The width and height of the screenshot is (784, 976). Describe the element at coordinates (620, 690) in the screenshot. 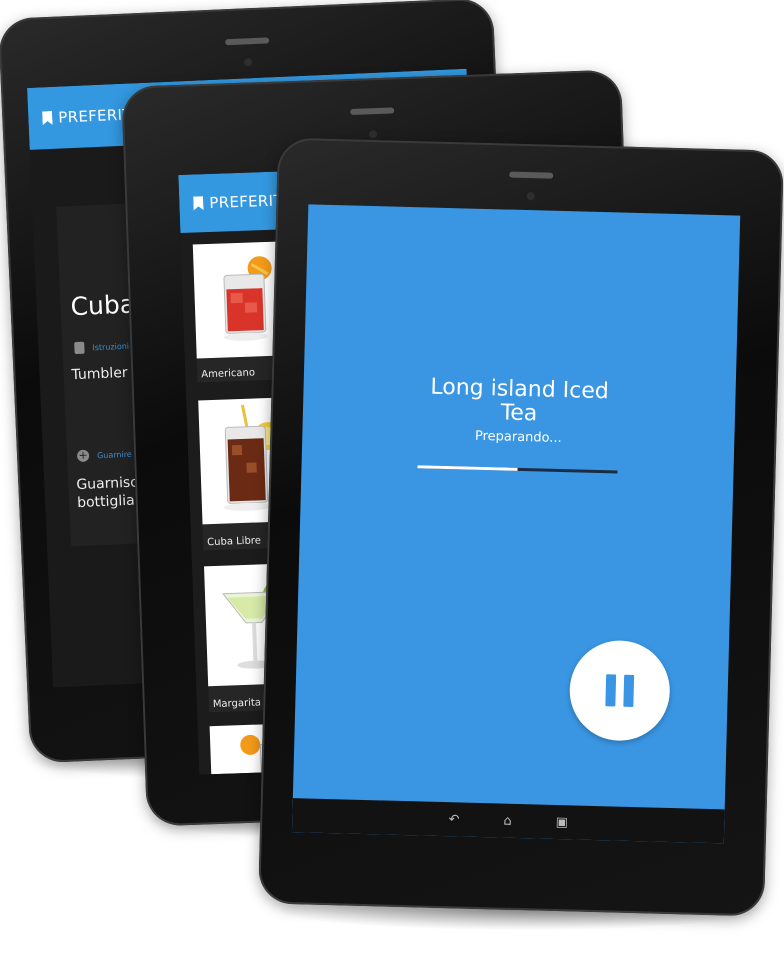

I see `pause-button` at that location.